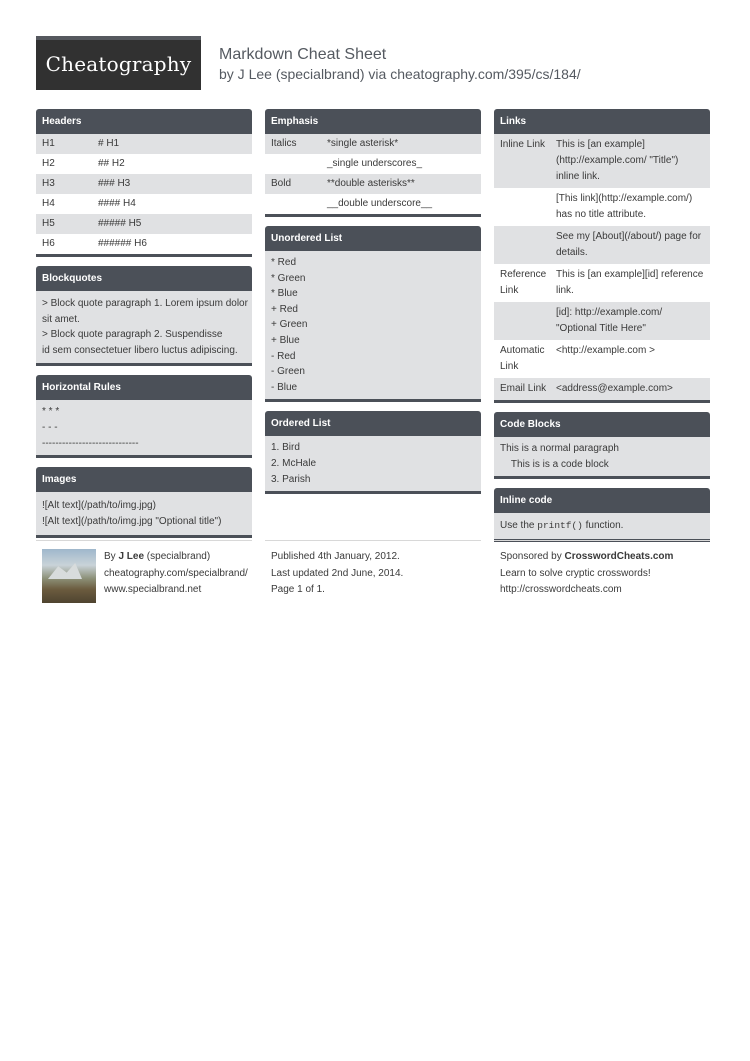 Image resolution: width=750 pixels, height=1061 pixels. I want to click on row-value: _single underscores_, so click(375, 163).